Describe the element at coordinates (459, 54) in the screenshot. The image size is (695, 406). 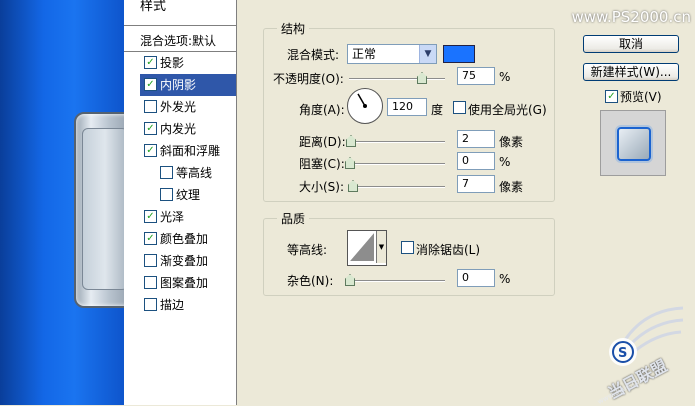
I see `shadow-color-swatch` at that location.